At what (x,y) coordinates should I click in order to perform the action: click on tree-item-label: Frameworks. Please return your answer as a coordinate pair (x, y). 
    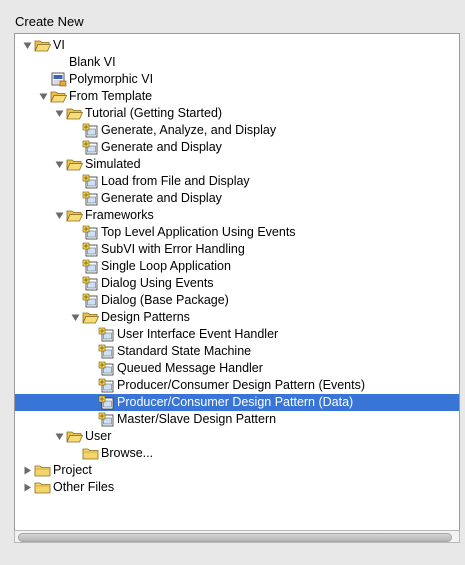
    Looking at the image, I should click on (119, 215).